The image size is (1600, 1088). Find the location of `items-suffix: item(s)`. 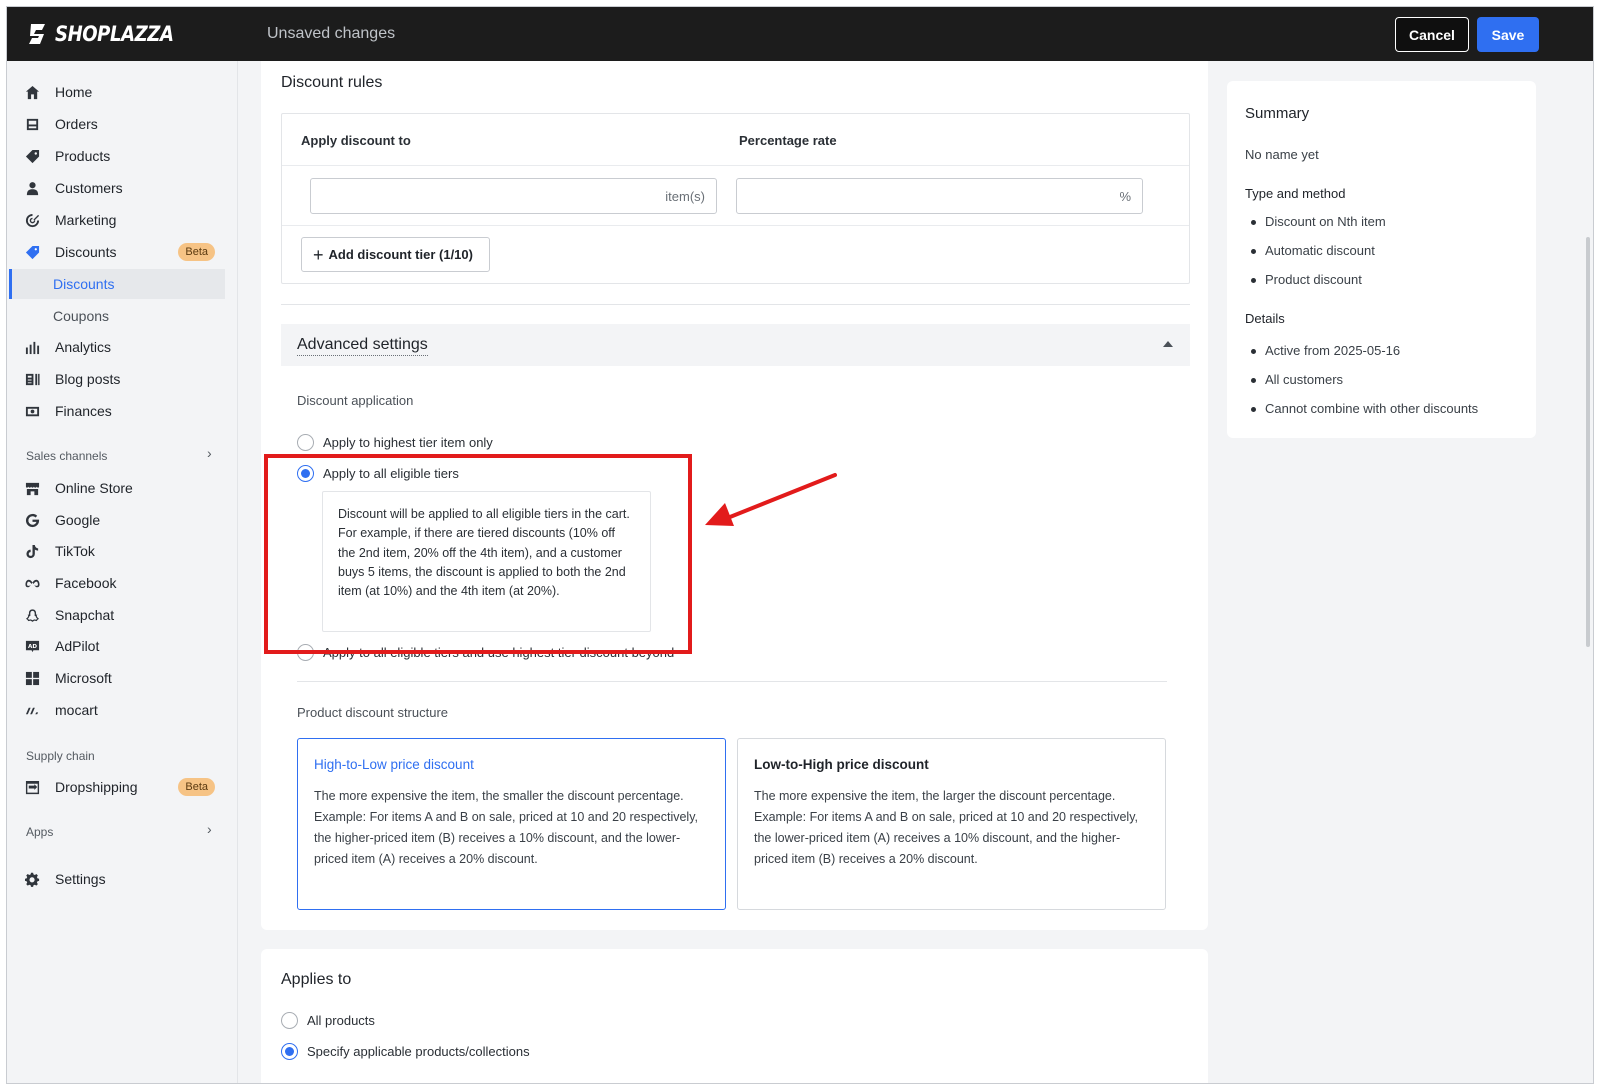

items-suffix: item(s) is located at coordinates (685, 196).